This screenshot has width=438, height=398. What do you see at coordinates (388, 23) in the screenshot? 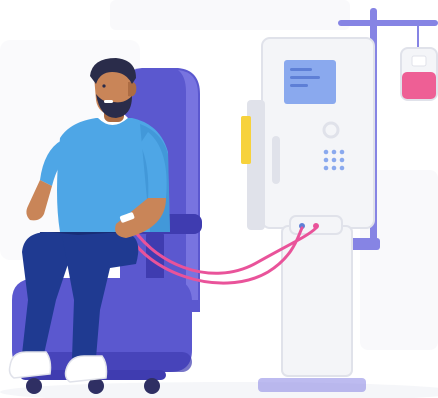
I see `iv-pole-arm` at bounding box center [388, 23].